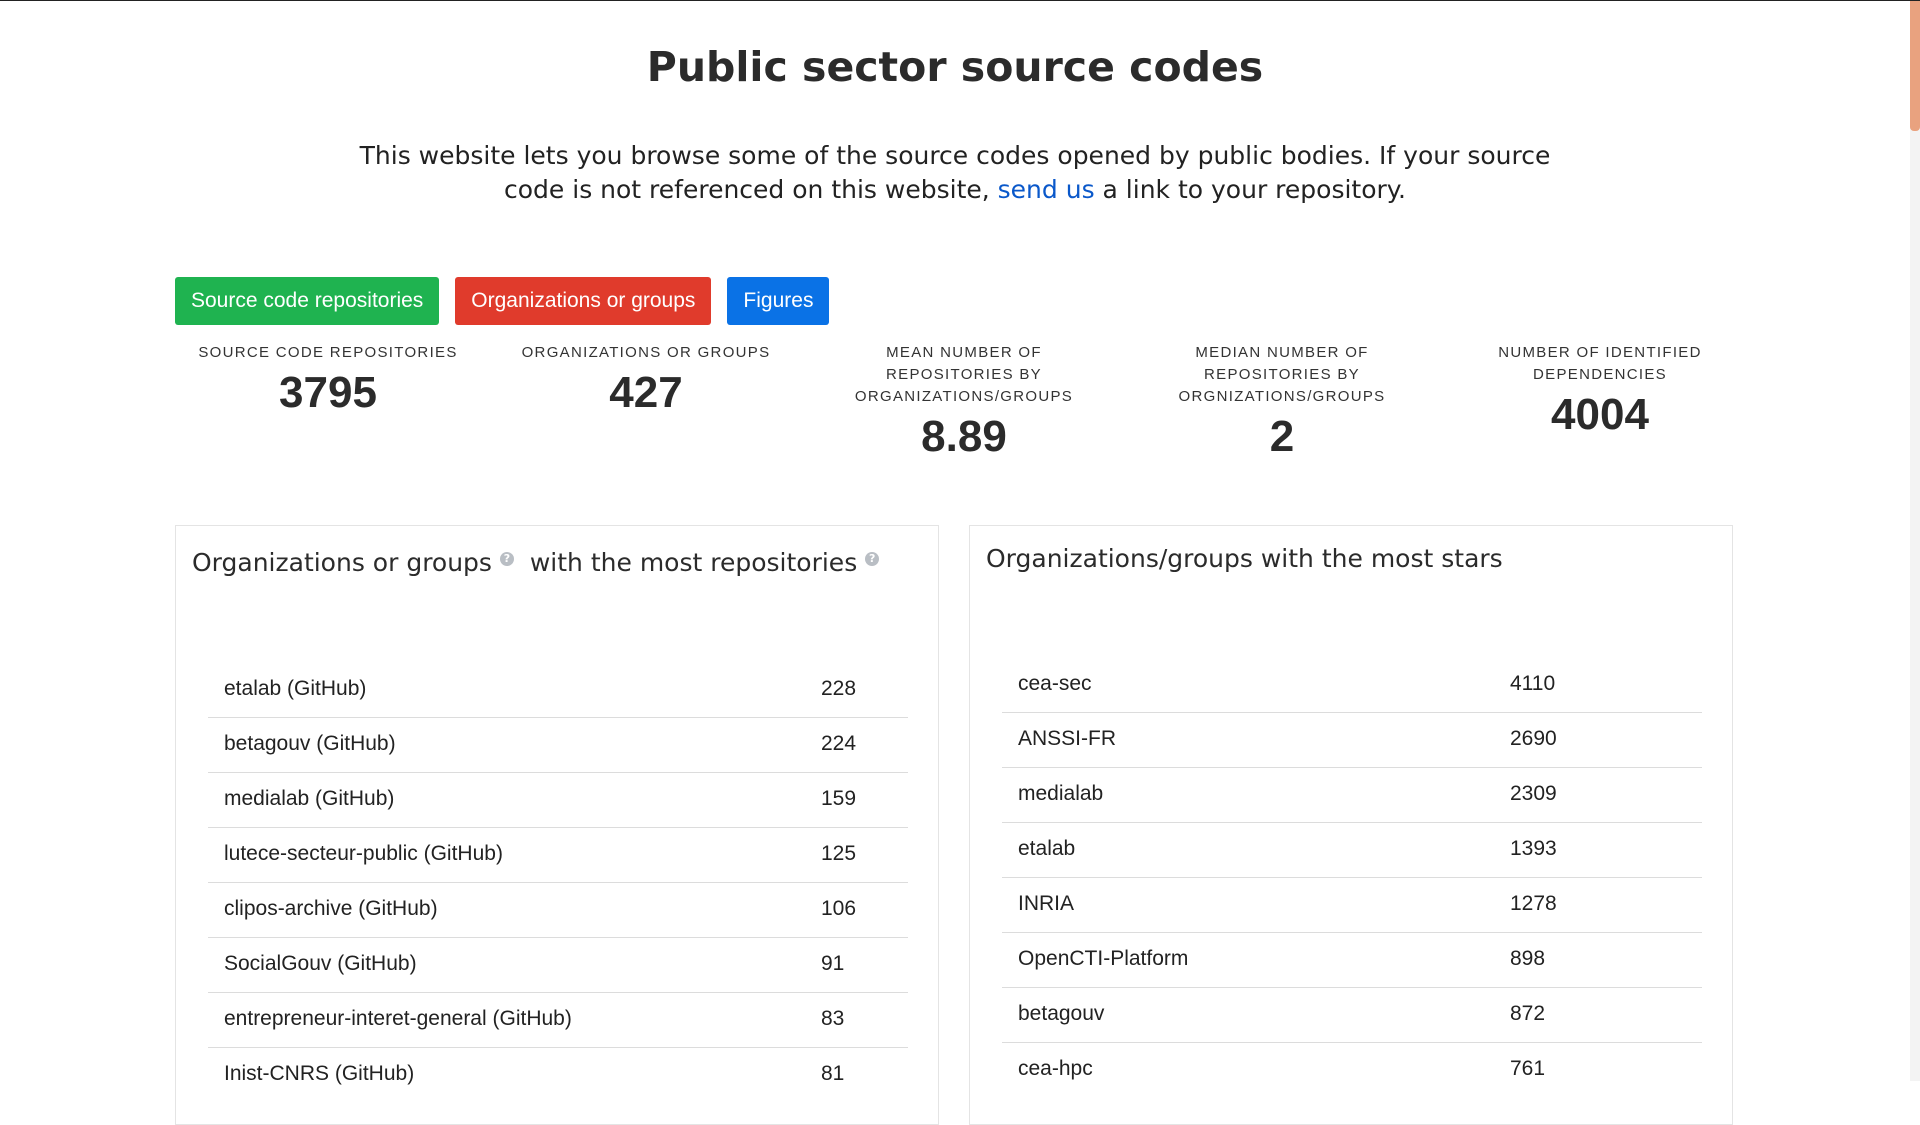 The image size is (1920, 1125). I want to click on table-row: OpenCTI-Platform 898, so click(1352, 960).